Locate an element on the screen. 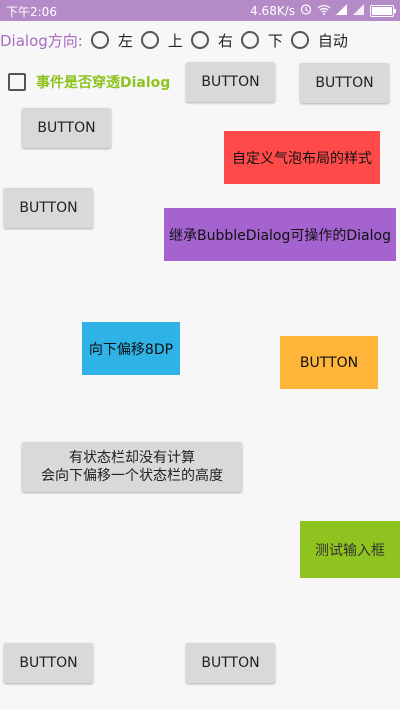  statusbar-offset-button: 有状态栏却没有计算 会向下偏移一个状态栏的高度 is located at coordinates (132, 467).